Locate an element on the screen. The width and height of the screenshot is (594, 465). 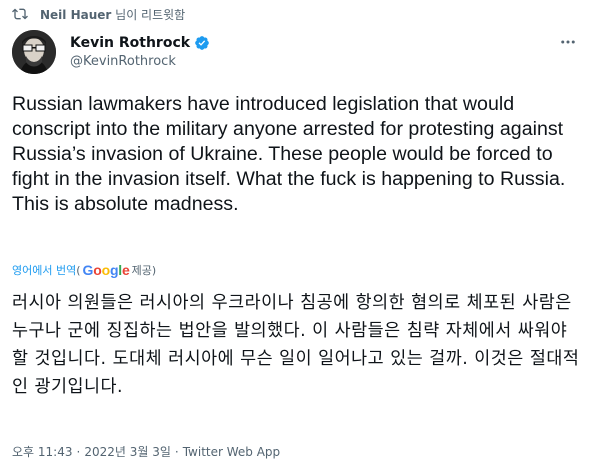
retweet-icon is located at coordinates (20, 14).